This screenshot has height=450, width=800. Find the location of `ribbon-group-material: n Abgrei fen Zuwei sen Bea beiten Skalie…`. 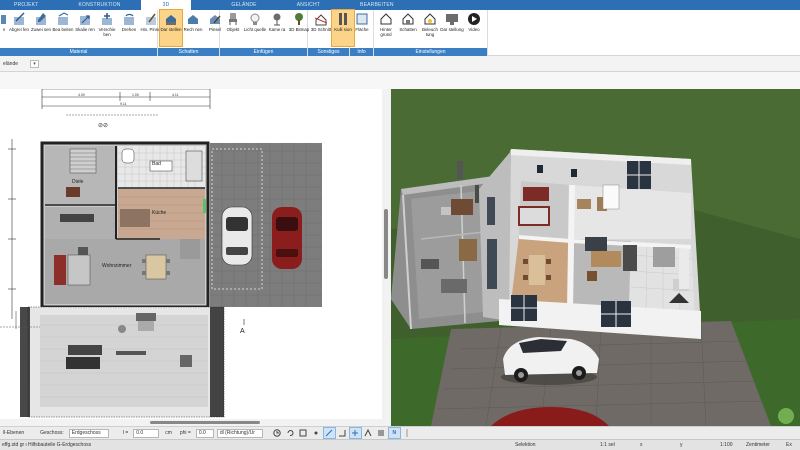

ribbon-group-material: n Abgrei fen Zuwei sen Bea beiten Skalie… is located at coordinates (81, 33).